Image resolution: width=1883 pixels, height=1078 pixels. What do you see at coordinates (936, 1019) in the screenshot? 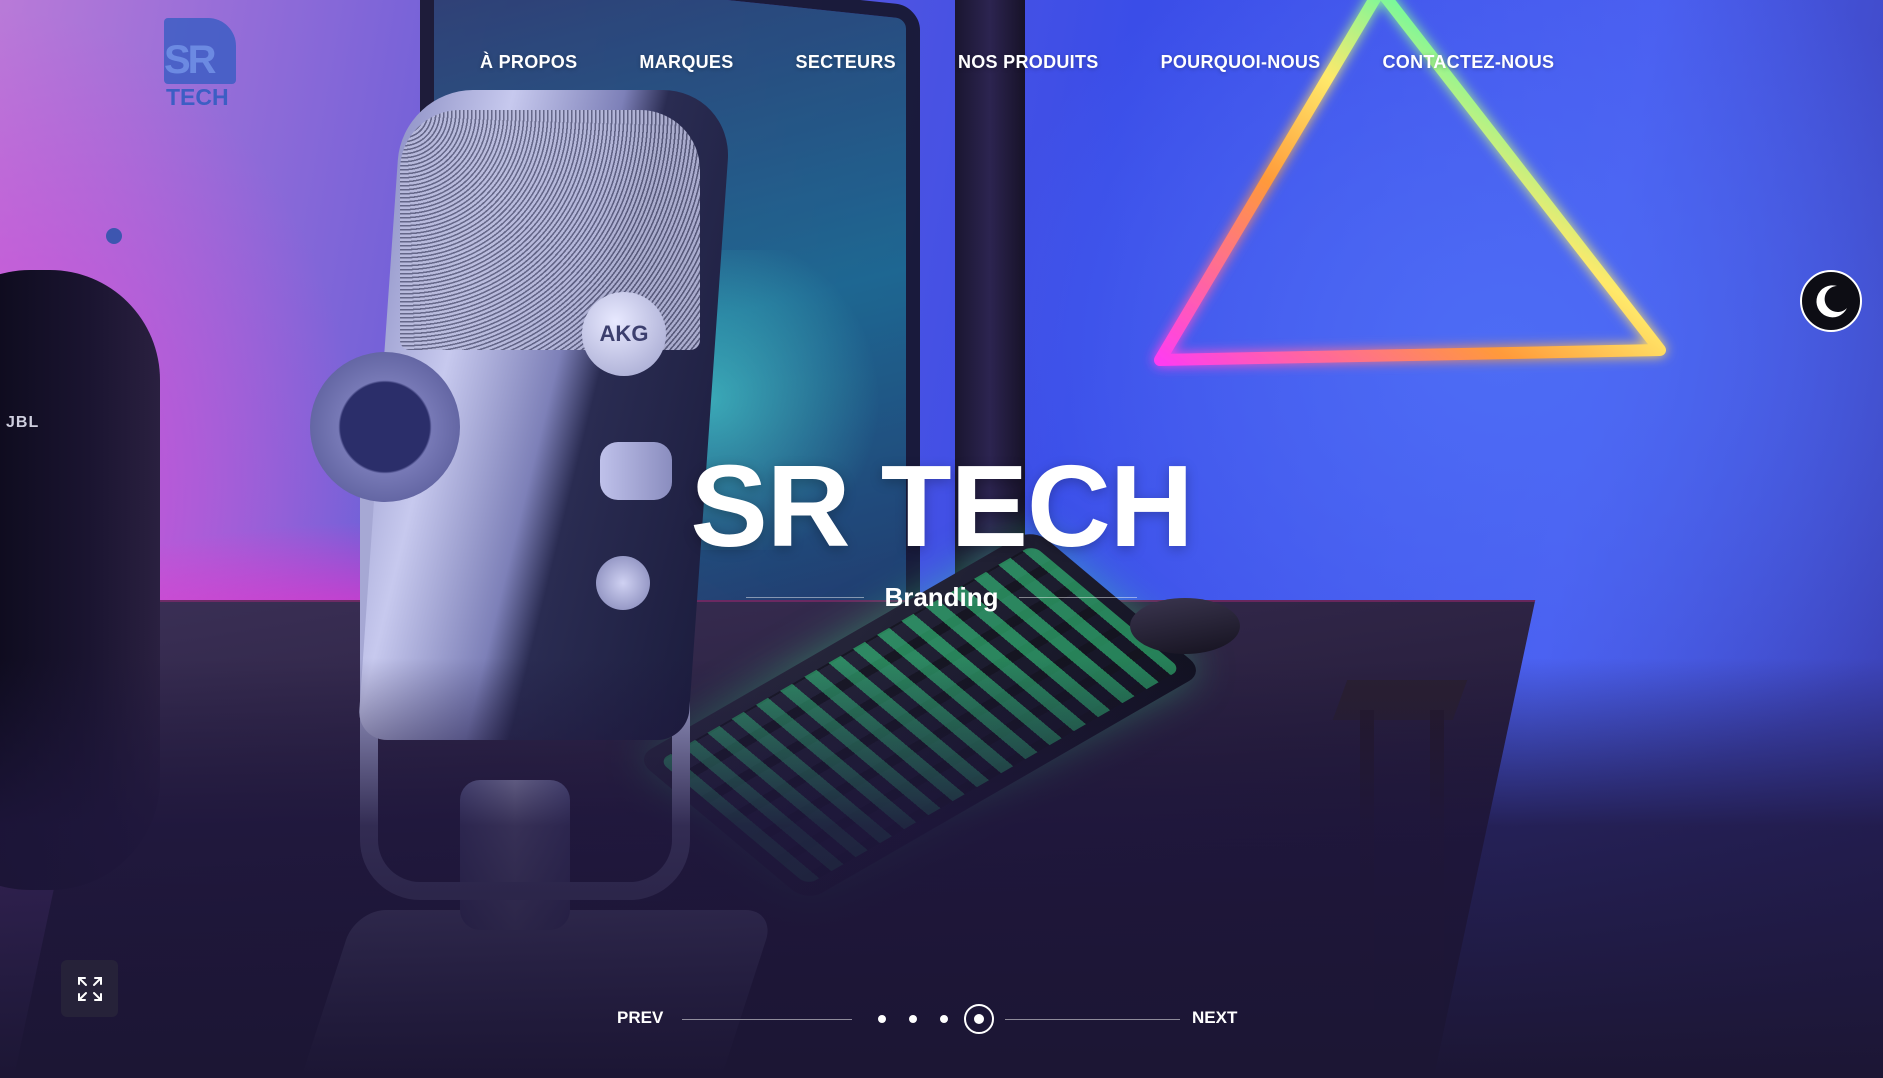
I see `slide-pagination` at bounding box center [936, 1019].